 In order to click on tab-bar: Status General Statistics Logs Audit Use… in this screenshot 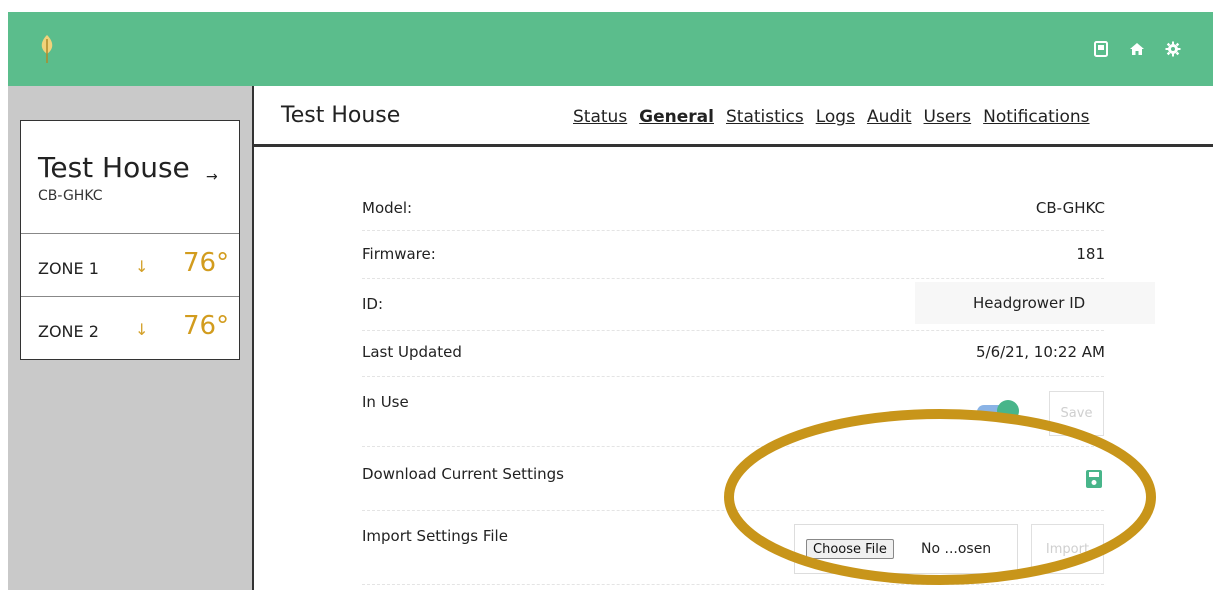, I will do `click(837, 117)`.